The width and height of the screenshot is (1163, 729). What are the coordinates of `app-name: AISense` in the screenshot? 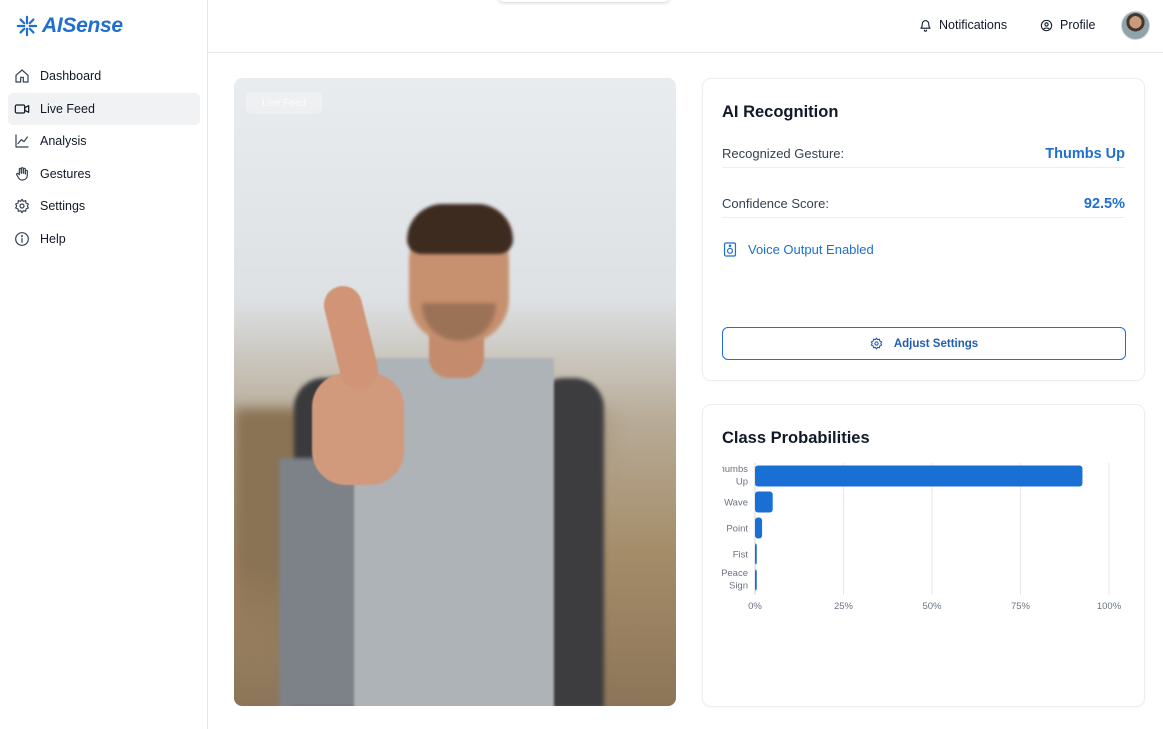 It's located at (82, 25).